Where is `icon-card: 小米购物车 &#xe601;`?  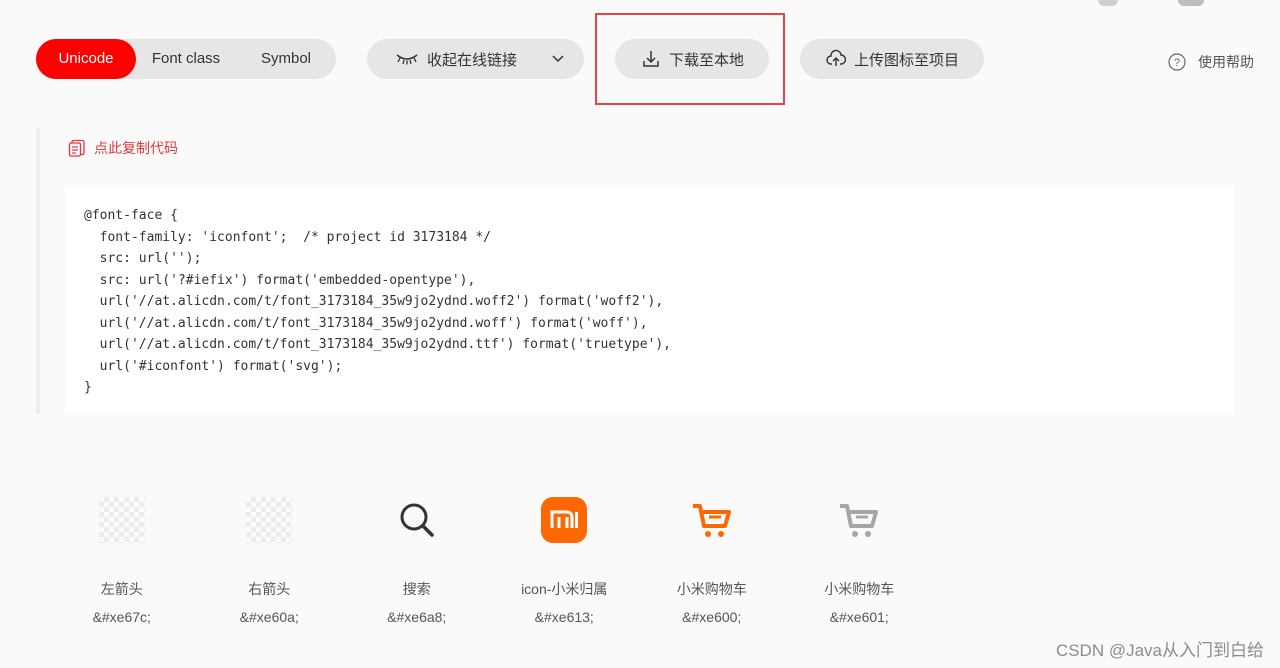 icon-card: 小米购物车 &#xe601; is located at coordinates (860, 558).